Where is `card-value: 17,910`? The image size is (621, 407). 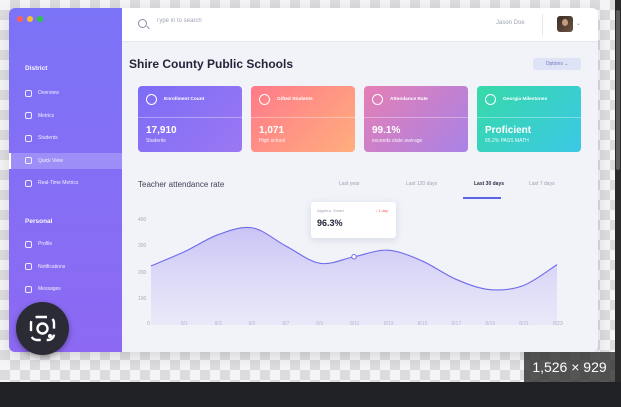 card-value: 17,910 is located at coordinates (161, 130).